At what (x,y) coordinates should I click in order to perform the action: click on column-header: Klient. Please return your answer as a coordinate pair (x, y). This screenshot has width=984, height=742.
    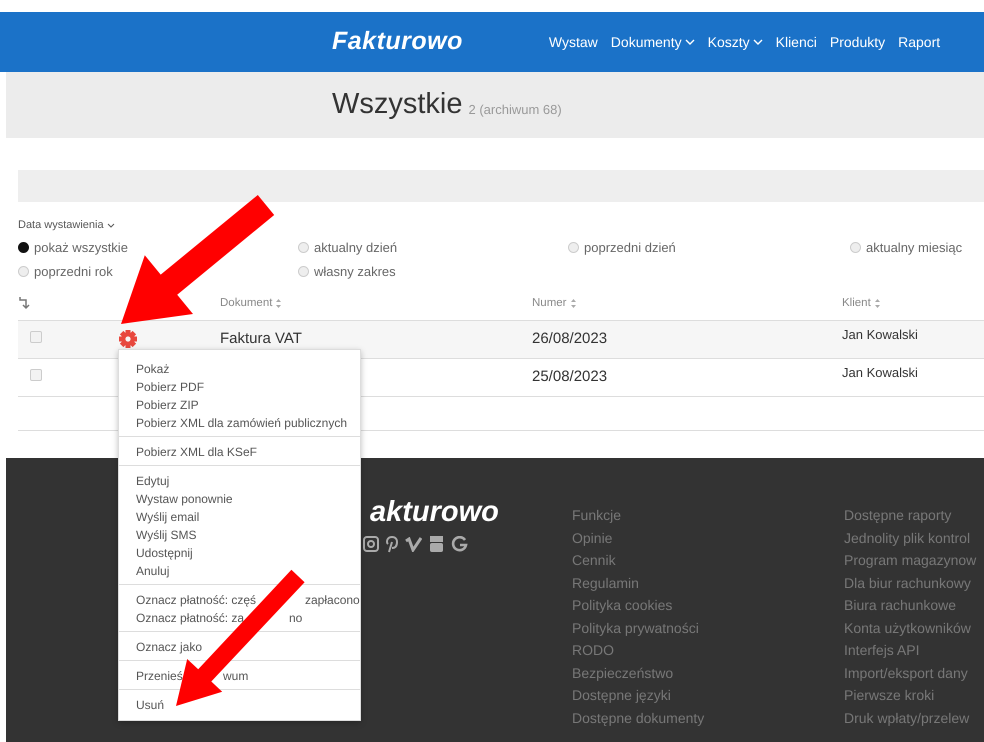
    Looking at the image, I should click on (861, 303).